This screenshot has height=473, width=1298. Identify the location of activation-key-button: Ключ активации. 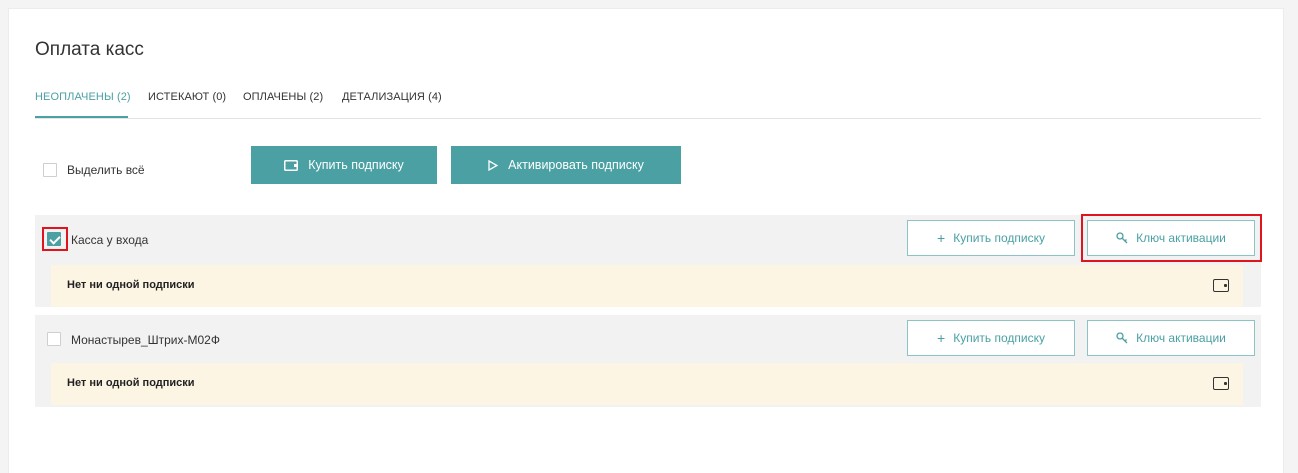
(1171, 338).